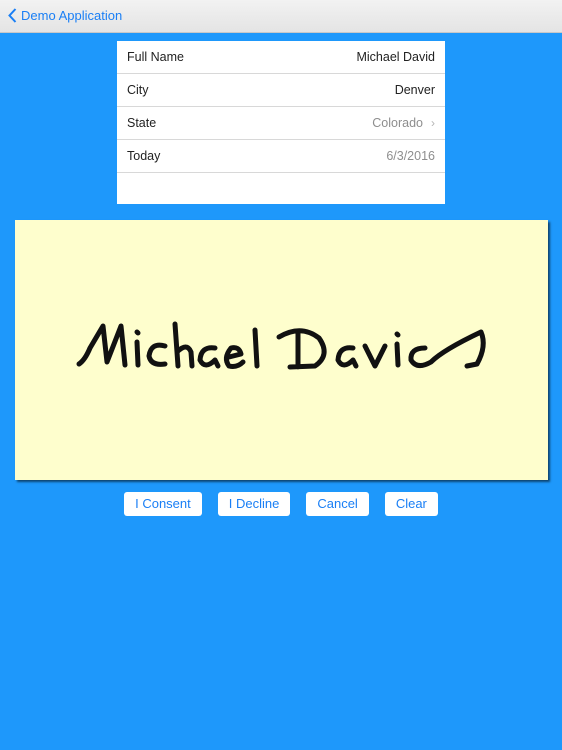 The width and height of the screenshot is (562, 750). What do you see at coordinates (254, 504) in the screenshot?
I see `decline-button: I Decline` at bounding box center [254, 504].